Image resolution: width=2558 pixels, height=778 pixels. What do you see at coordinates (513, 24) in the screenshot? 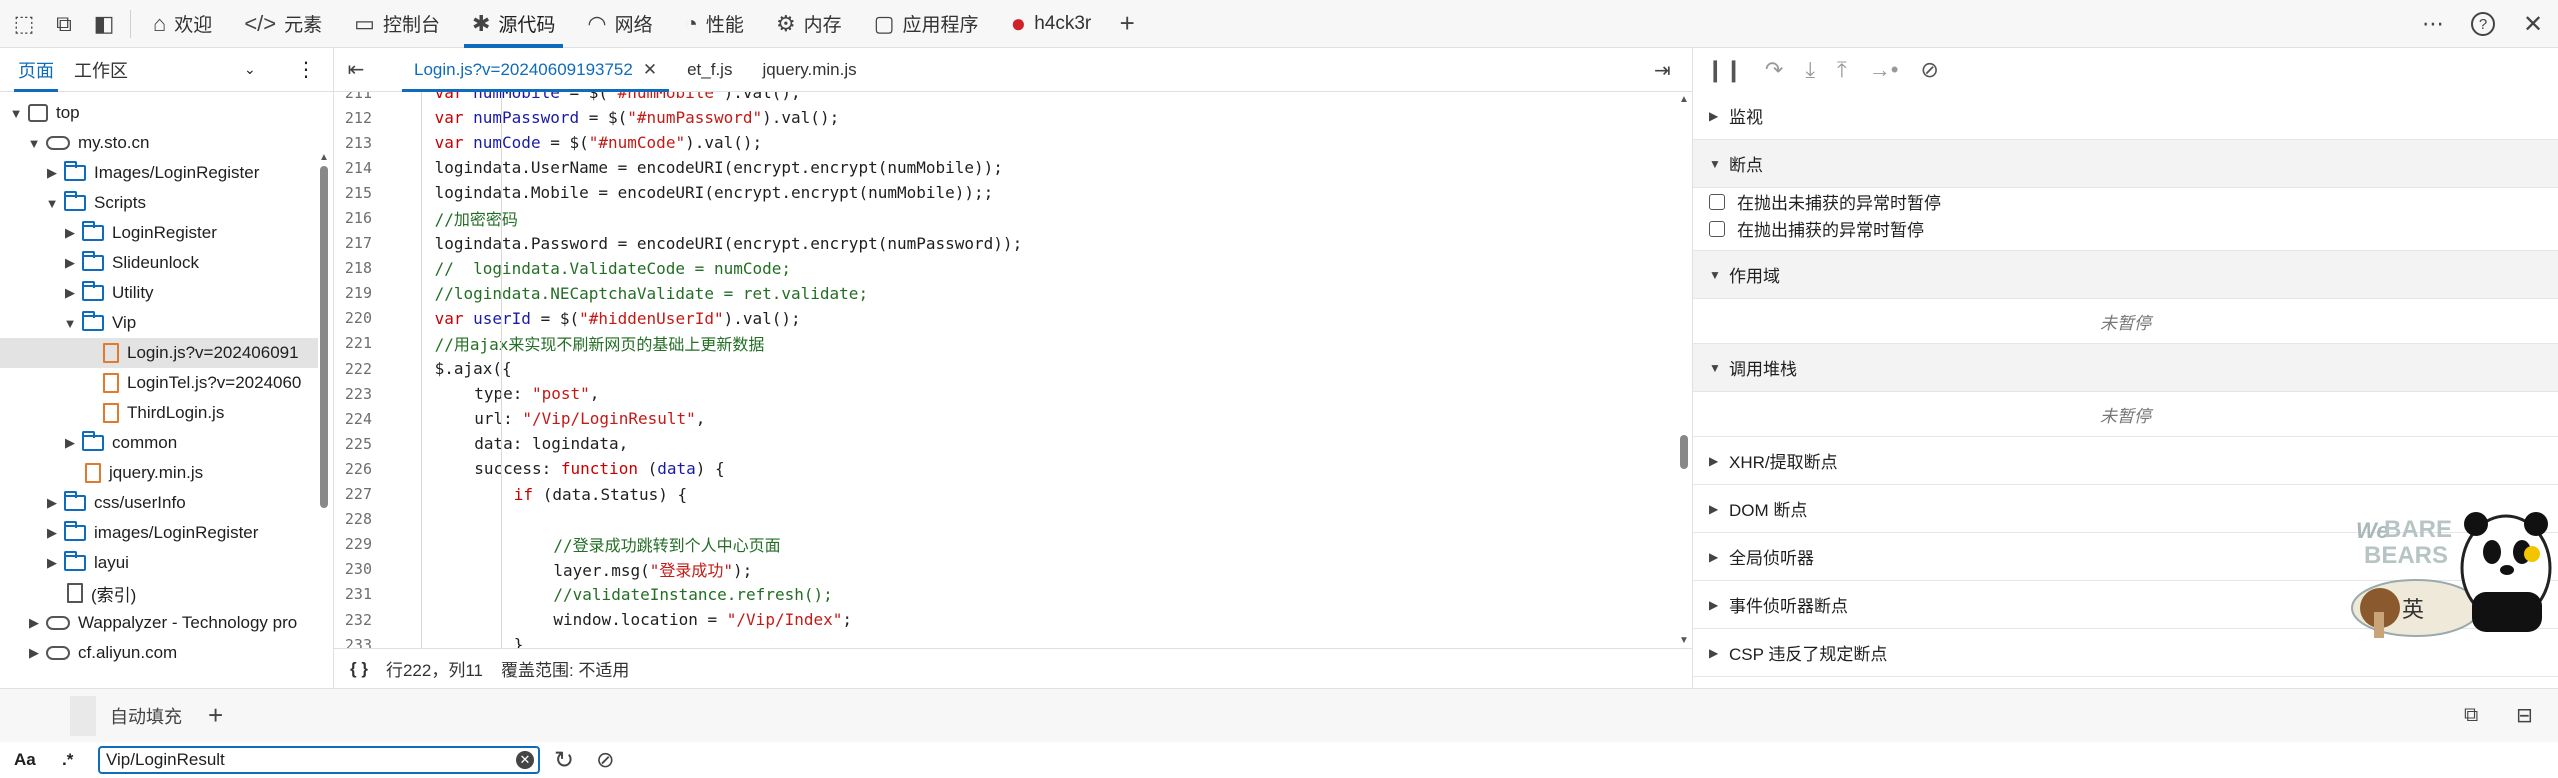
I see `tab-bug: ✱ 源代码` at bounding box center [513, 24].